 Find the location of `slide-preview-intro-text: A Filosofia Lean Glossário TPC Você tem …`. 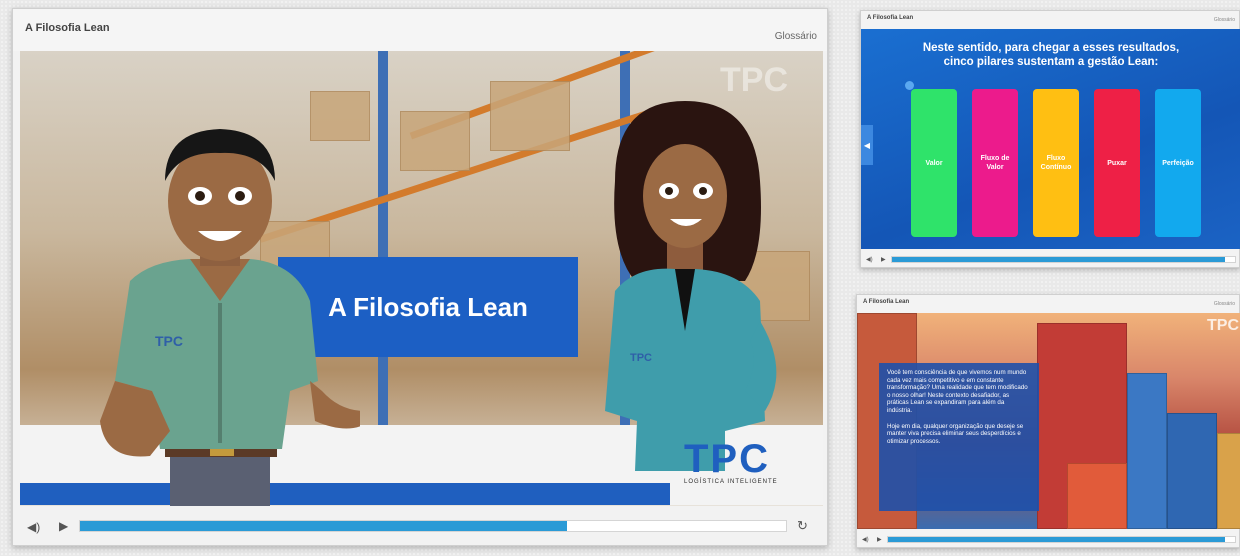

slide-preview-intro-text: A Filosofia Lean Glossário TPC Você tem … is located at coordinates (1048, 421).